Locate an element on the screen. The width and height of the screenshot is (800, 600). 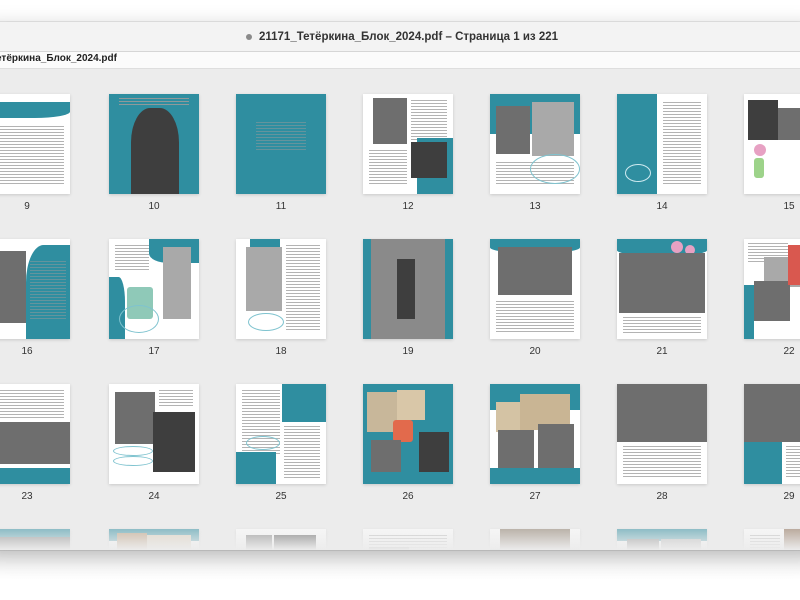
page-number: 29 is located at coordinates (789, 496).